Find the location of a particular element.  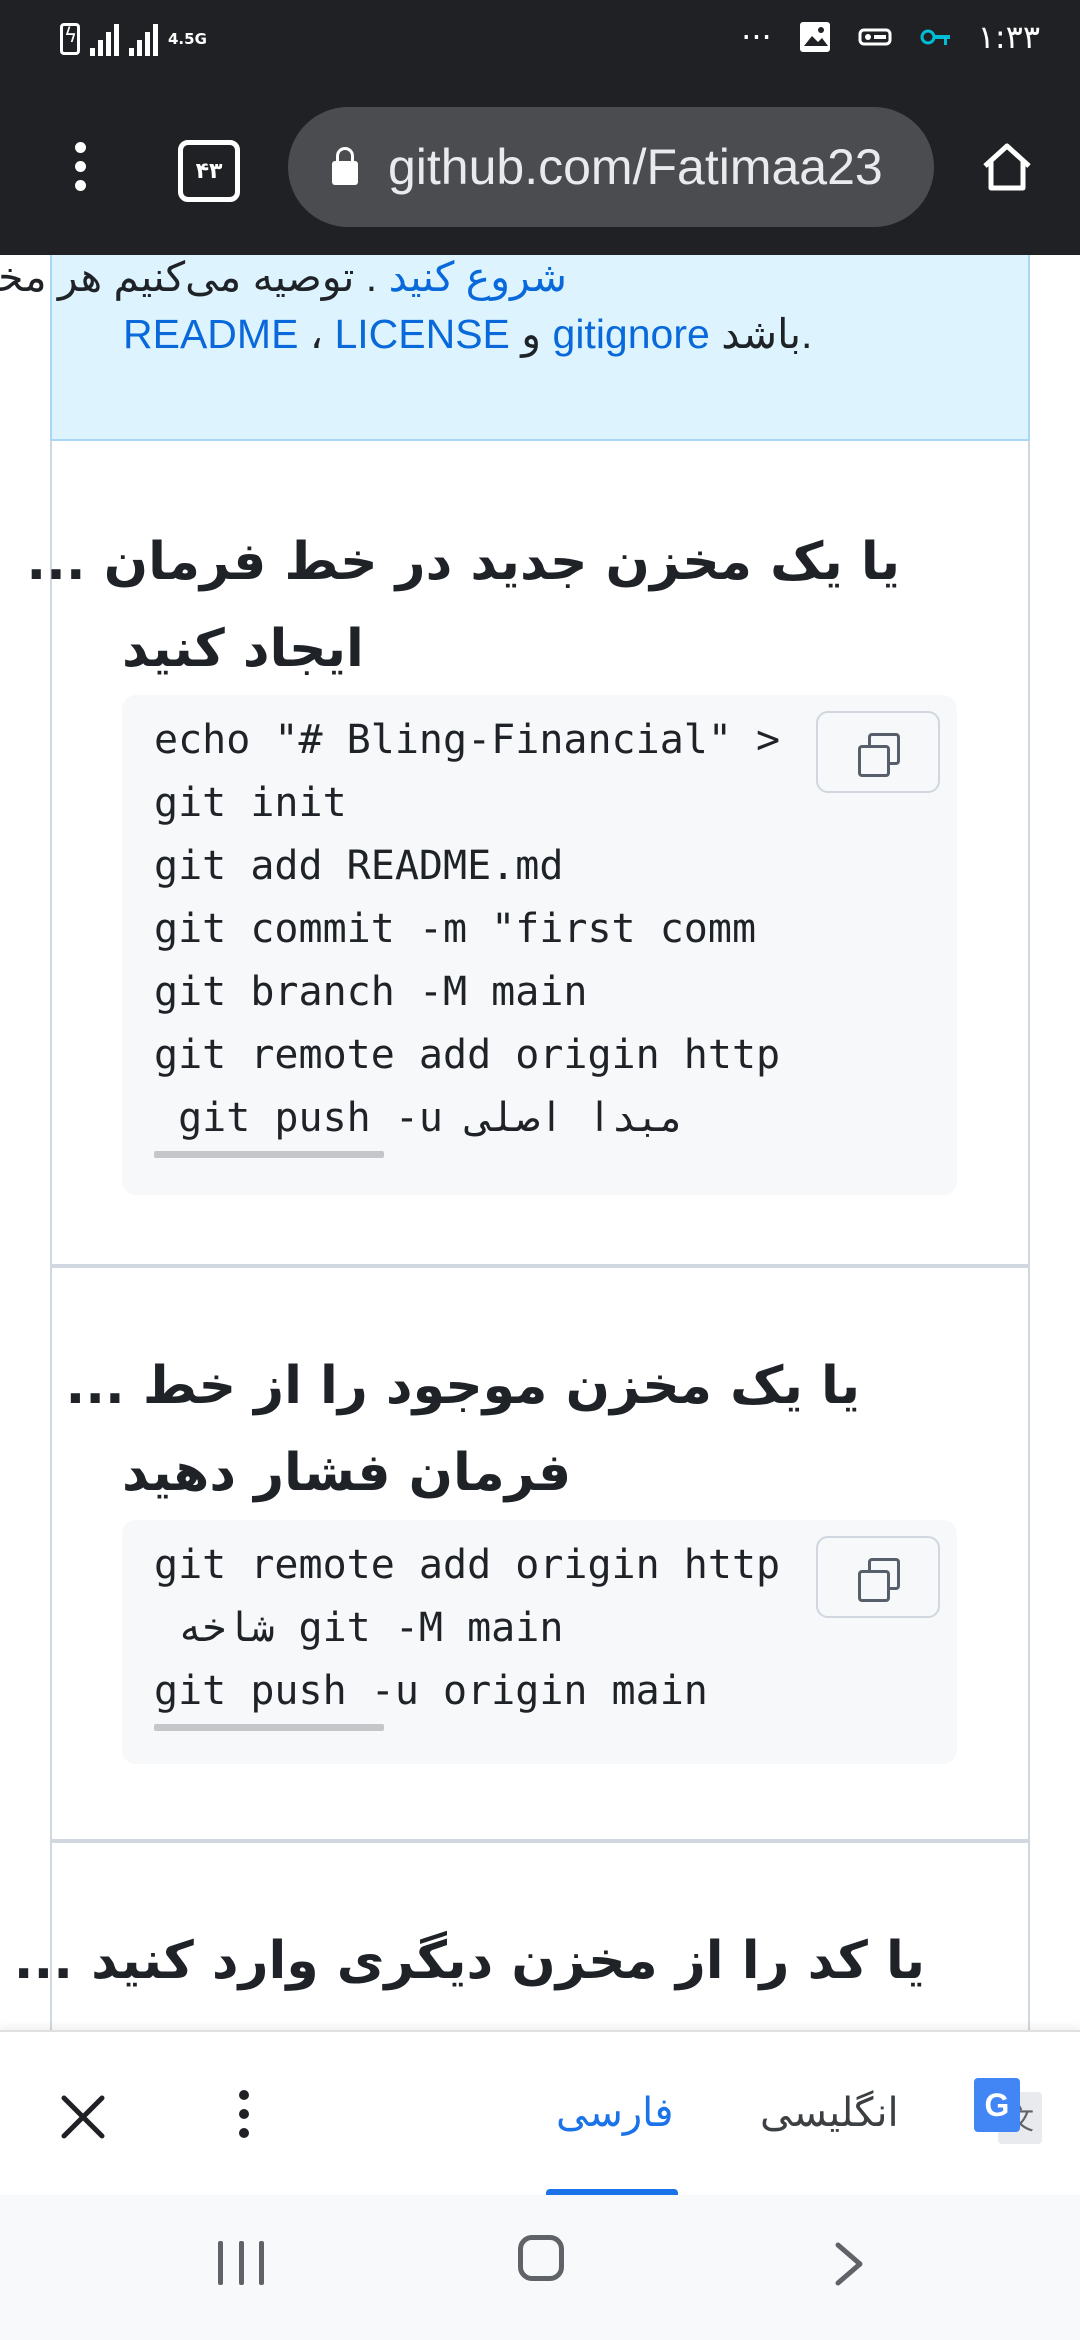

home-icon is located at coordinates (1007, 167).